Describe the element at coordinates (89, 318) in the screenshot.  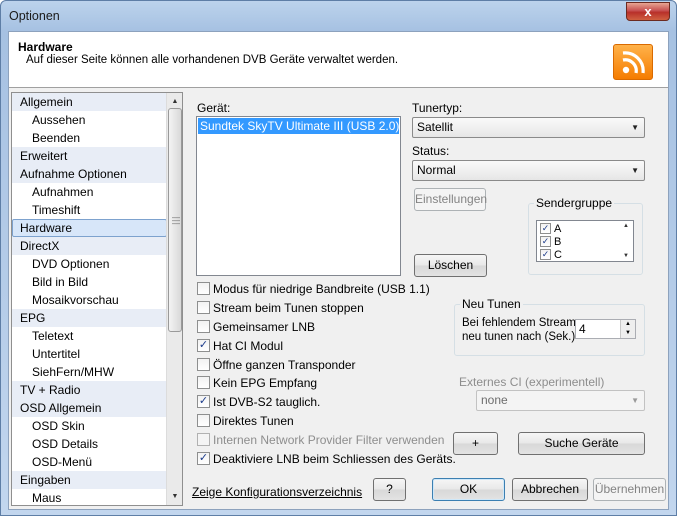
I see `sidebar-item-epg: EPG` at that location.